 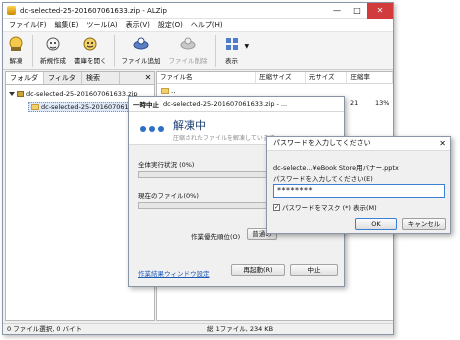 I want to click on current-file-progress-label: 現在のファイル(0%), so click(x=168, y=196).